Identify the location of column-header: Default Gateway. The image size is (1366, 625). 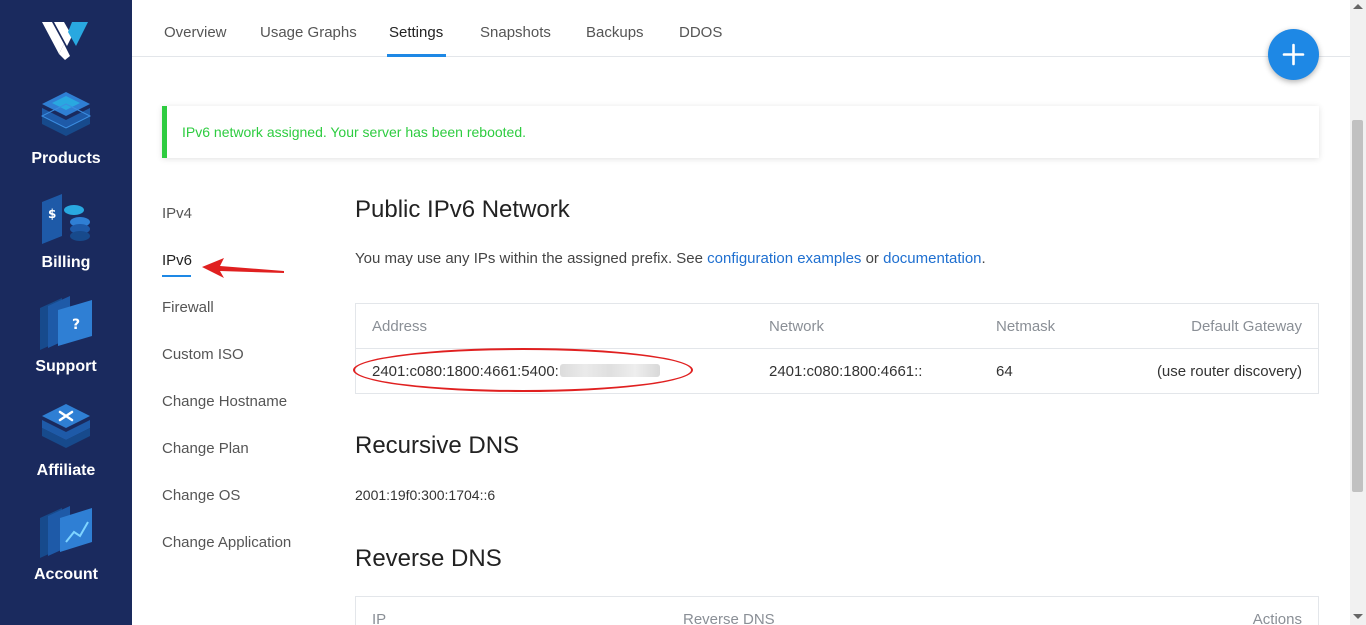
(1246, 326).